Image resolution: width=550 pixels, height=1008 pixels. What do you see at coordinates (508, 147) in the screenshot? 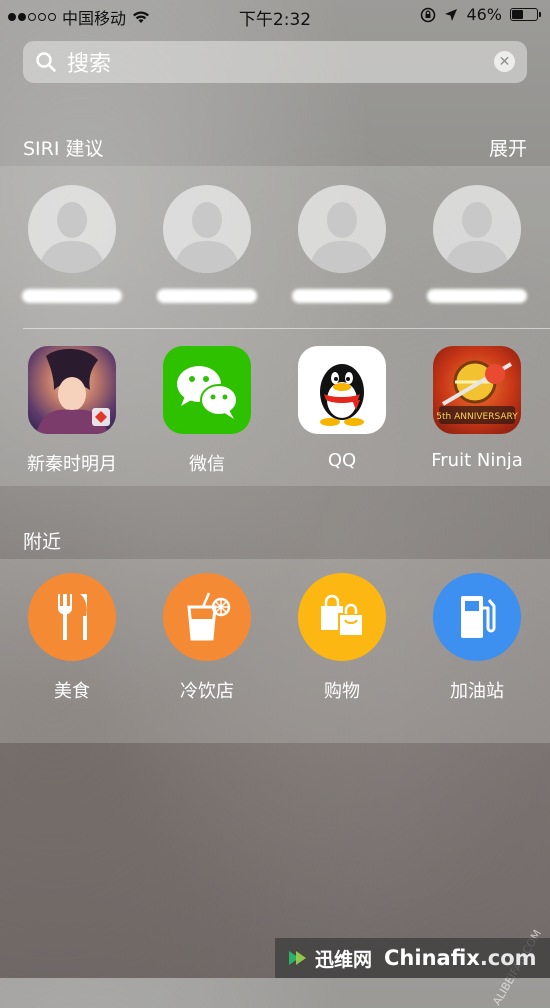
I see `expand-button: 展开` at bounding box center [508, 147].